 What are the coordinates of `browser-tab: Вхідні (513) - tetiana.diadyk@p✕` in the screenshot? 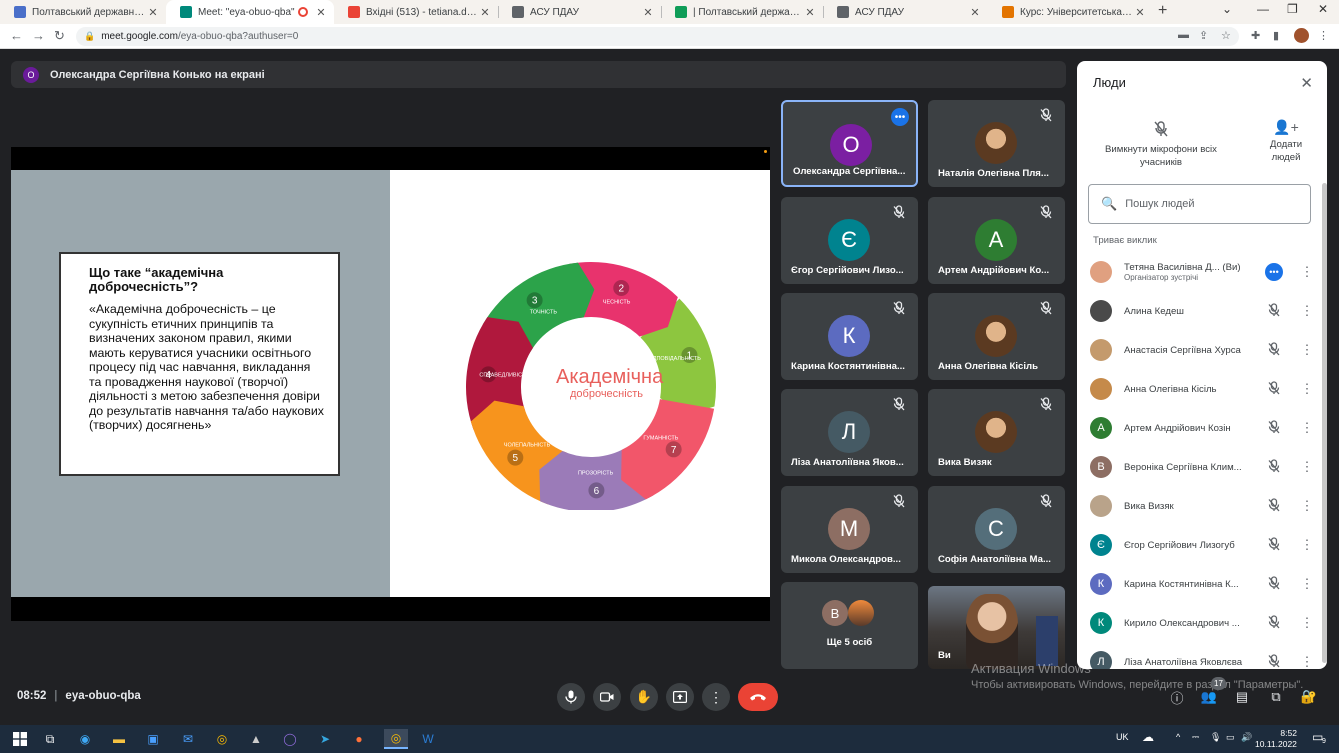 It's located at (416, 12).